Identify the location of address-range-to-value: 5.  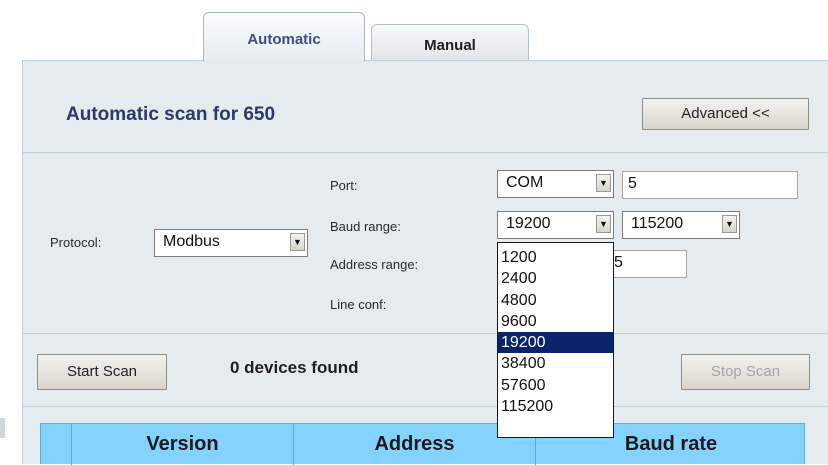
(618, 262).